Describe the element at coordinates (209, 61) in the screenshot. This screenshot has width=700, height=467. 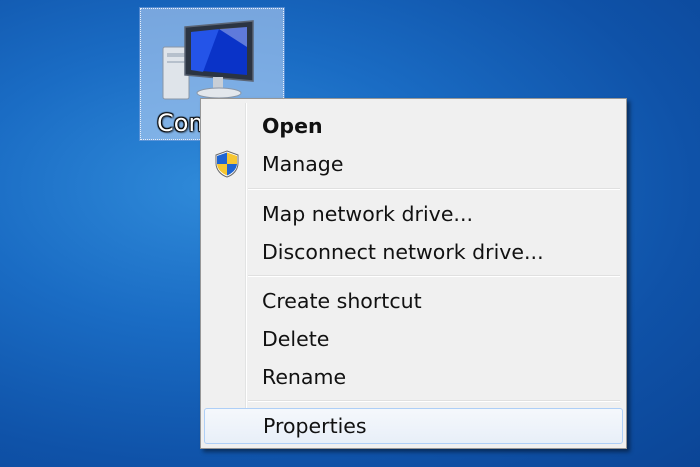
I see `computer-icon` at that location.